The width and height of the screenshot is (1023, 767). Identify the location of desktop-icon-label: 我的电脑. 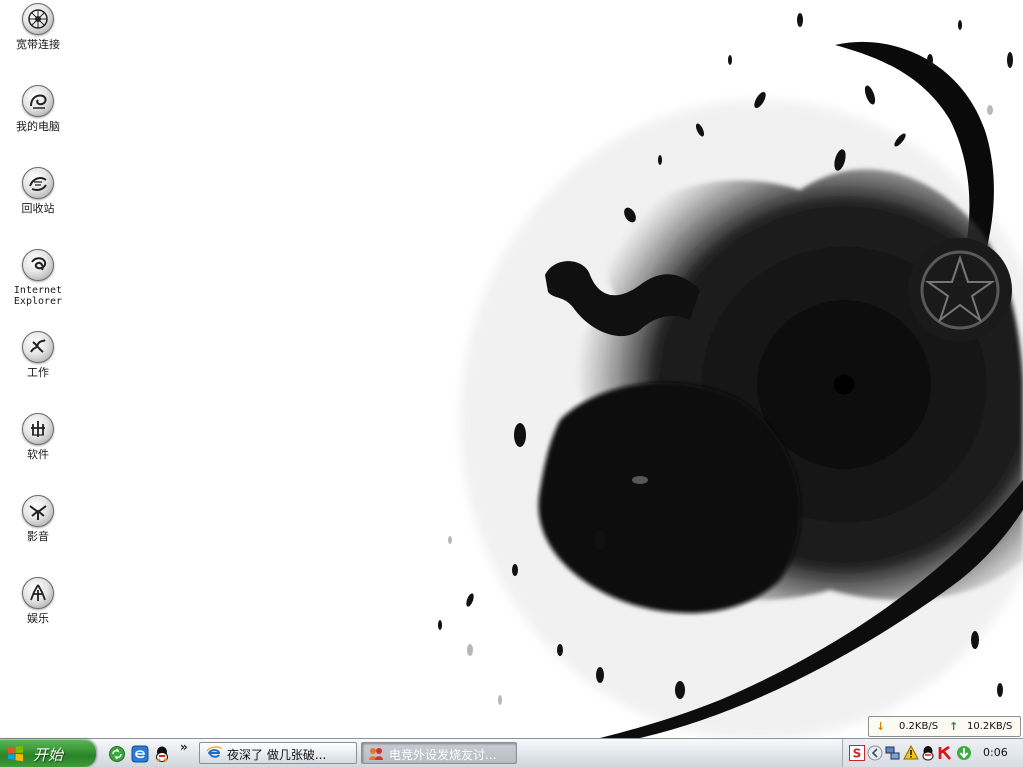
(38, 126).